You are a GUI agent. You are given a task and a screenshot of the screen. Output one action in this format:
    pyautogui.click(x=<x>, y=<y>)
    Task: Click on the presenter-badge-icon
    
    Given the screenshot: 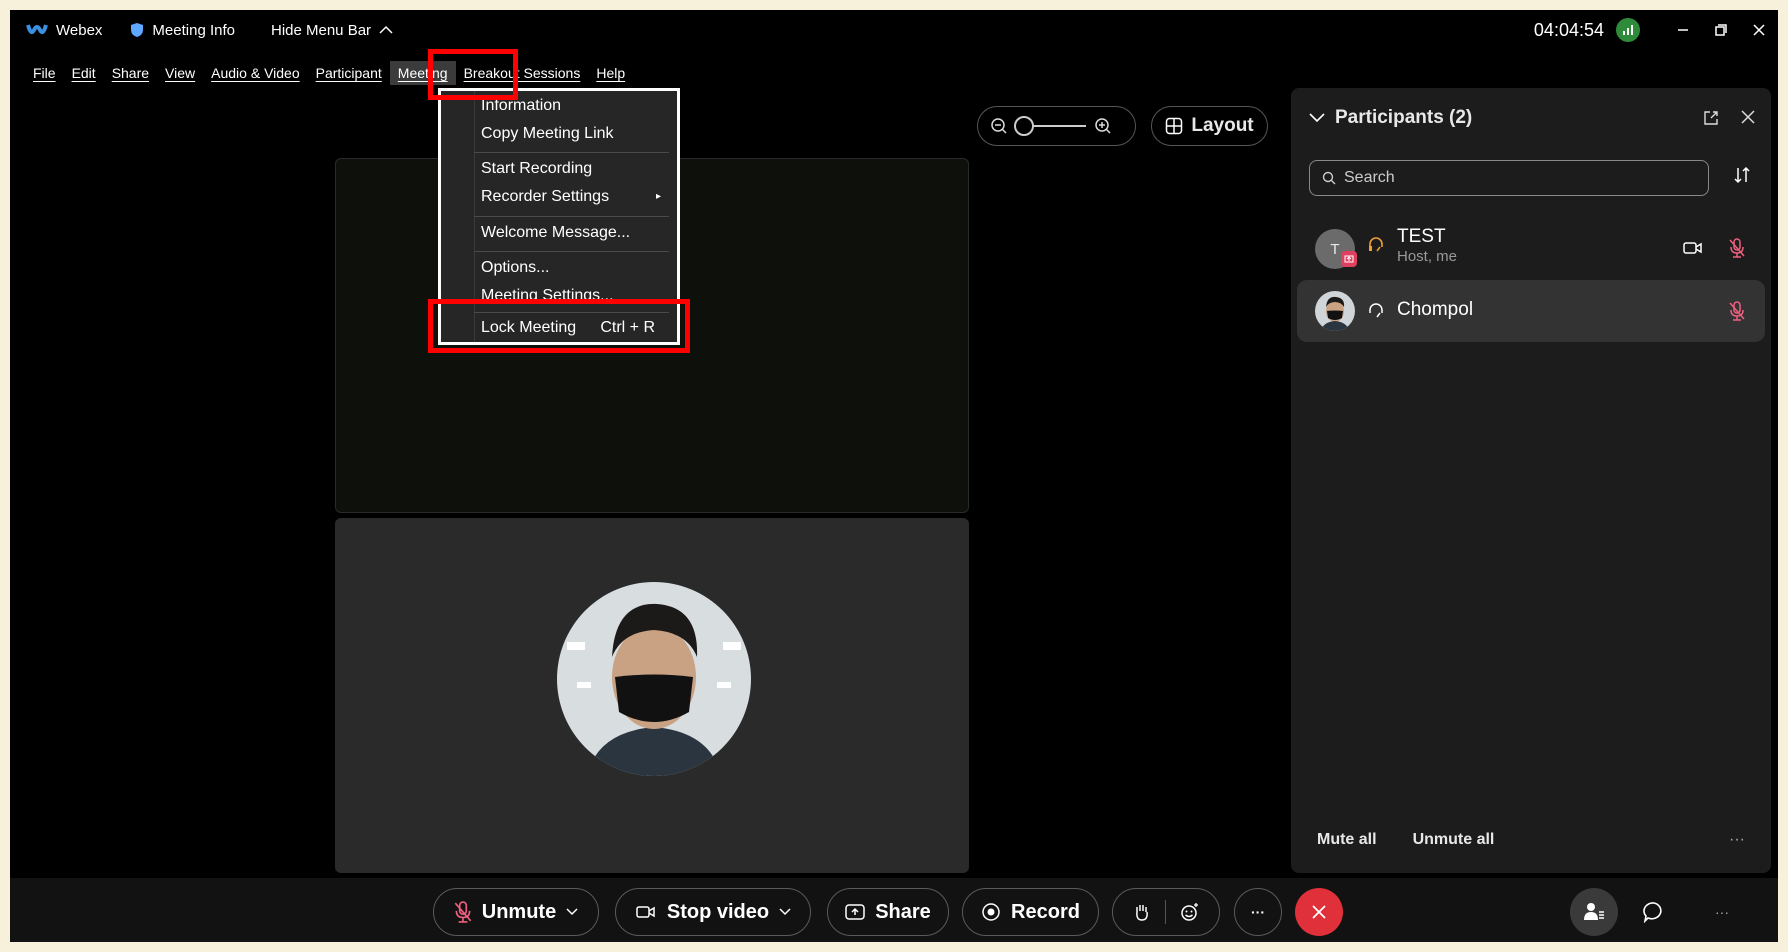 What is the action you would take?
    pyautogui.click(x=1349, y=259)
    